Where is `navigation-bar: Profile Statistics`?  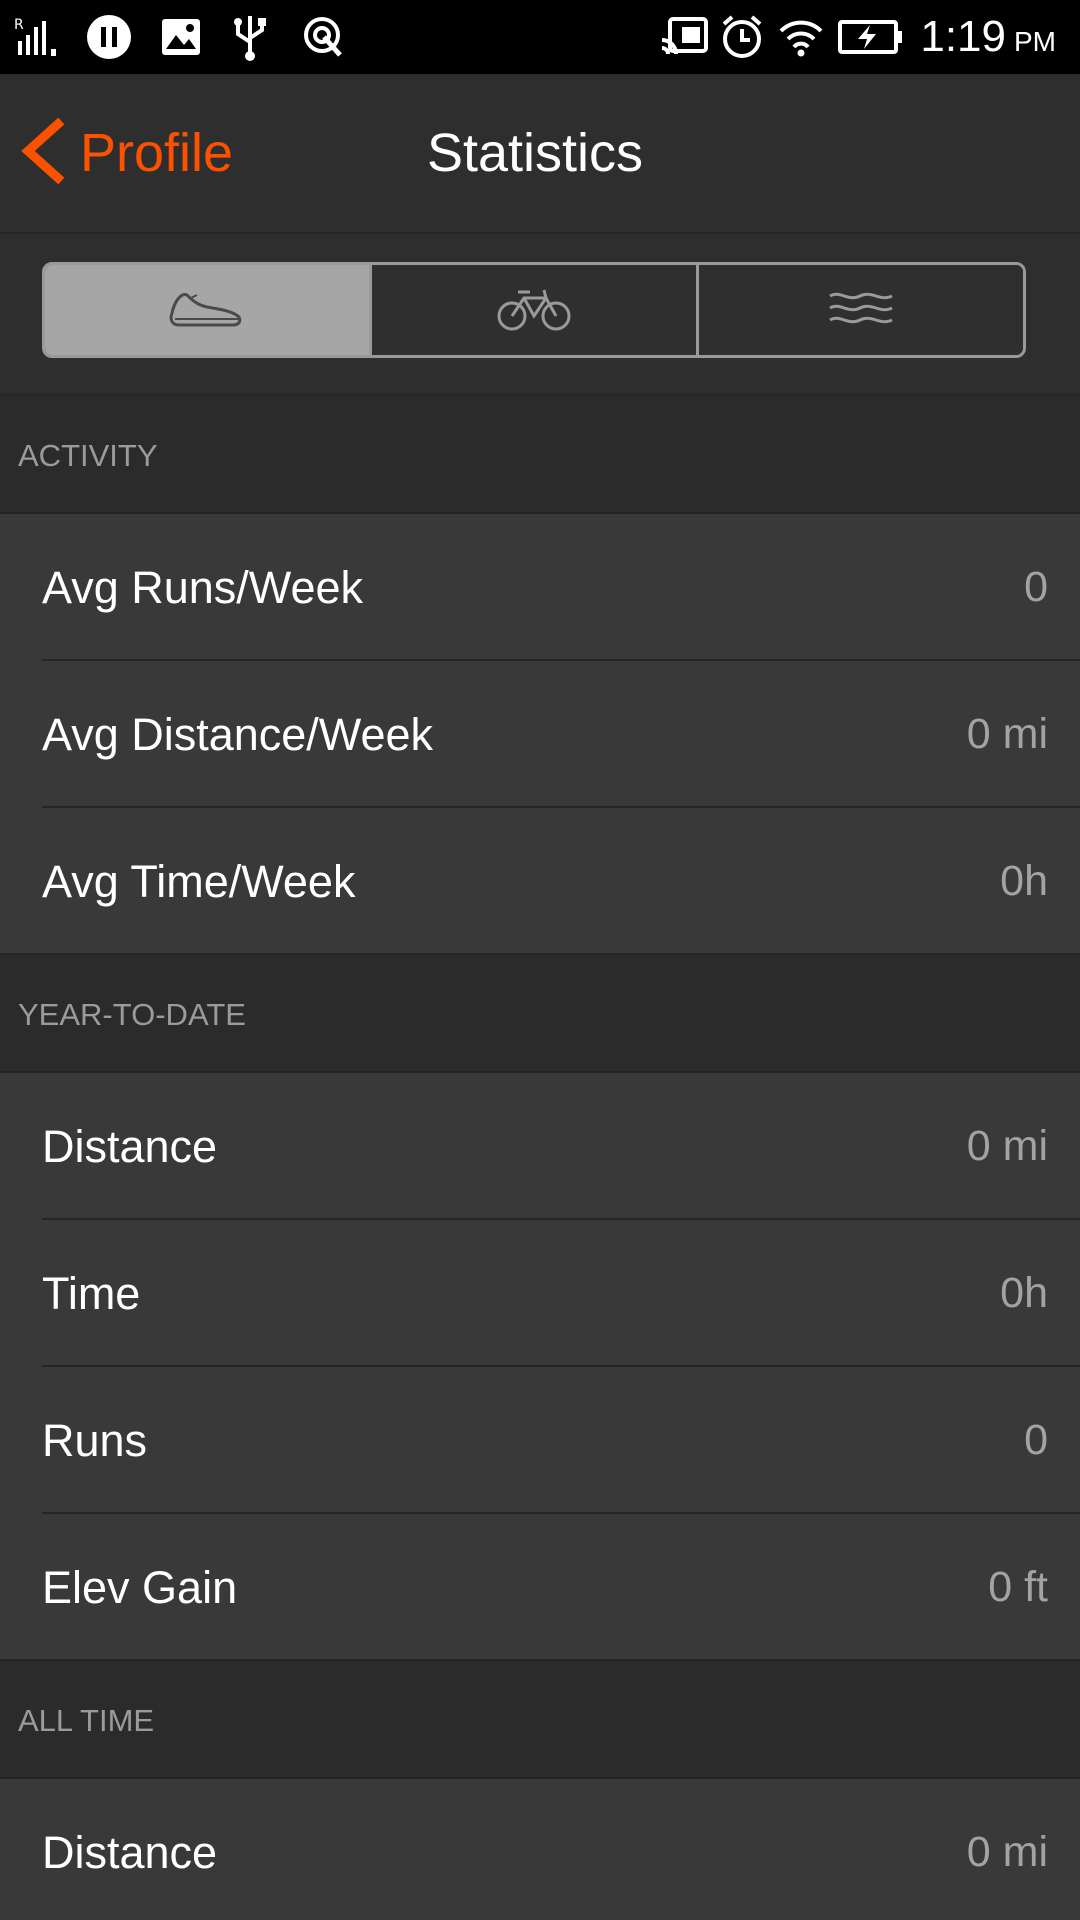 navigation-bar: Profile Statistics is located at coordinates (540, 154).